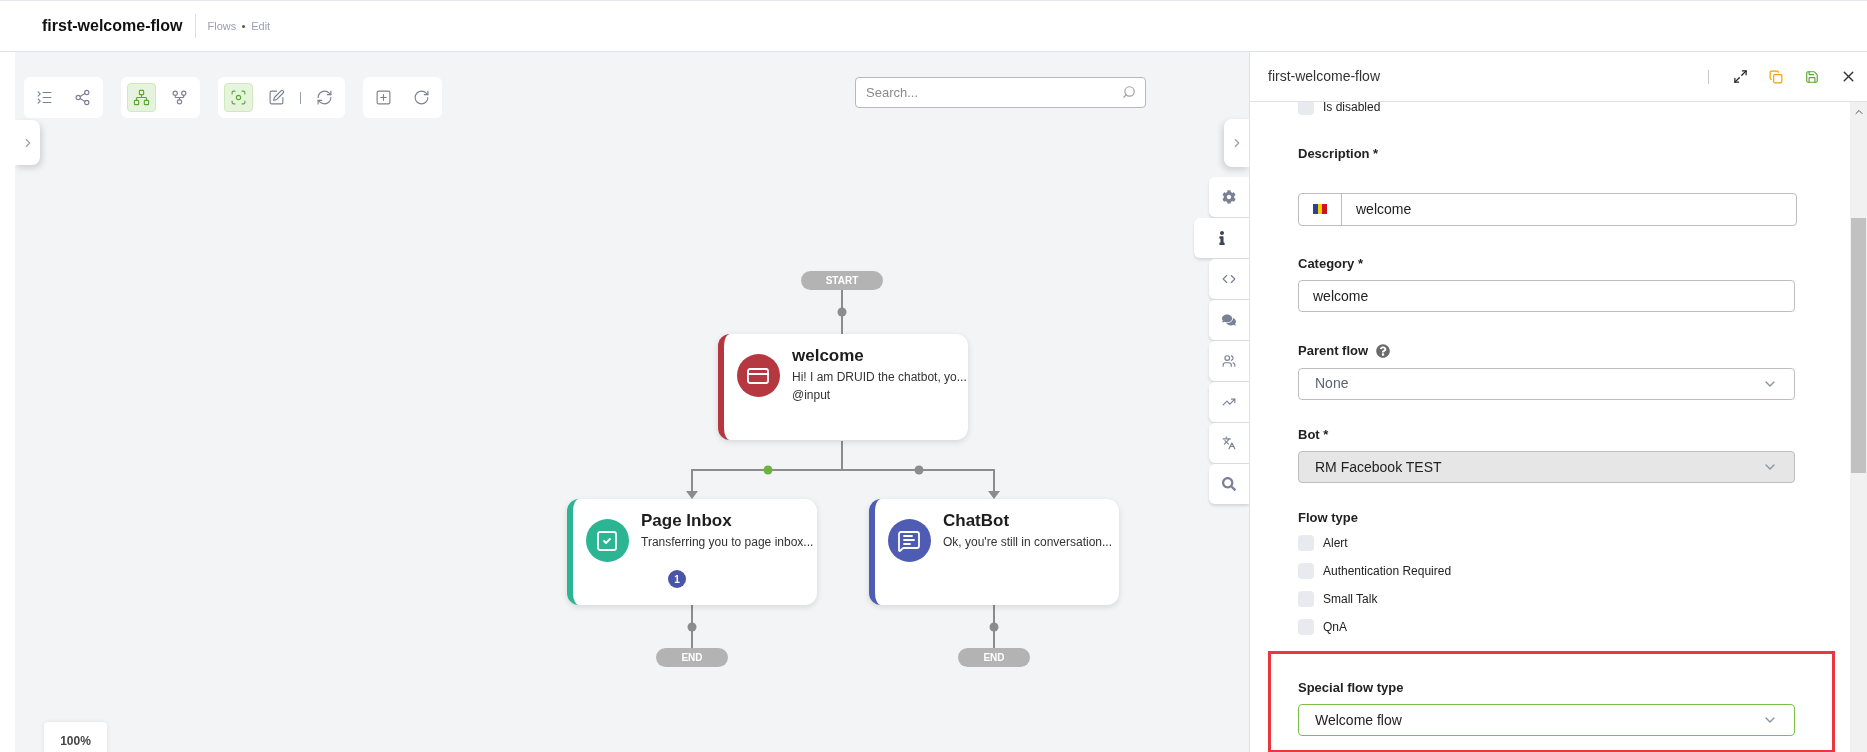  I want to click on field-label: Flow type, so click(1328, 518).